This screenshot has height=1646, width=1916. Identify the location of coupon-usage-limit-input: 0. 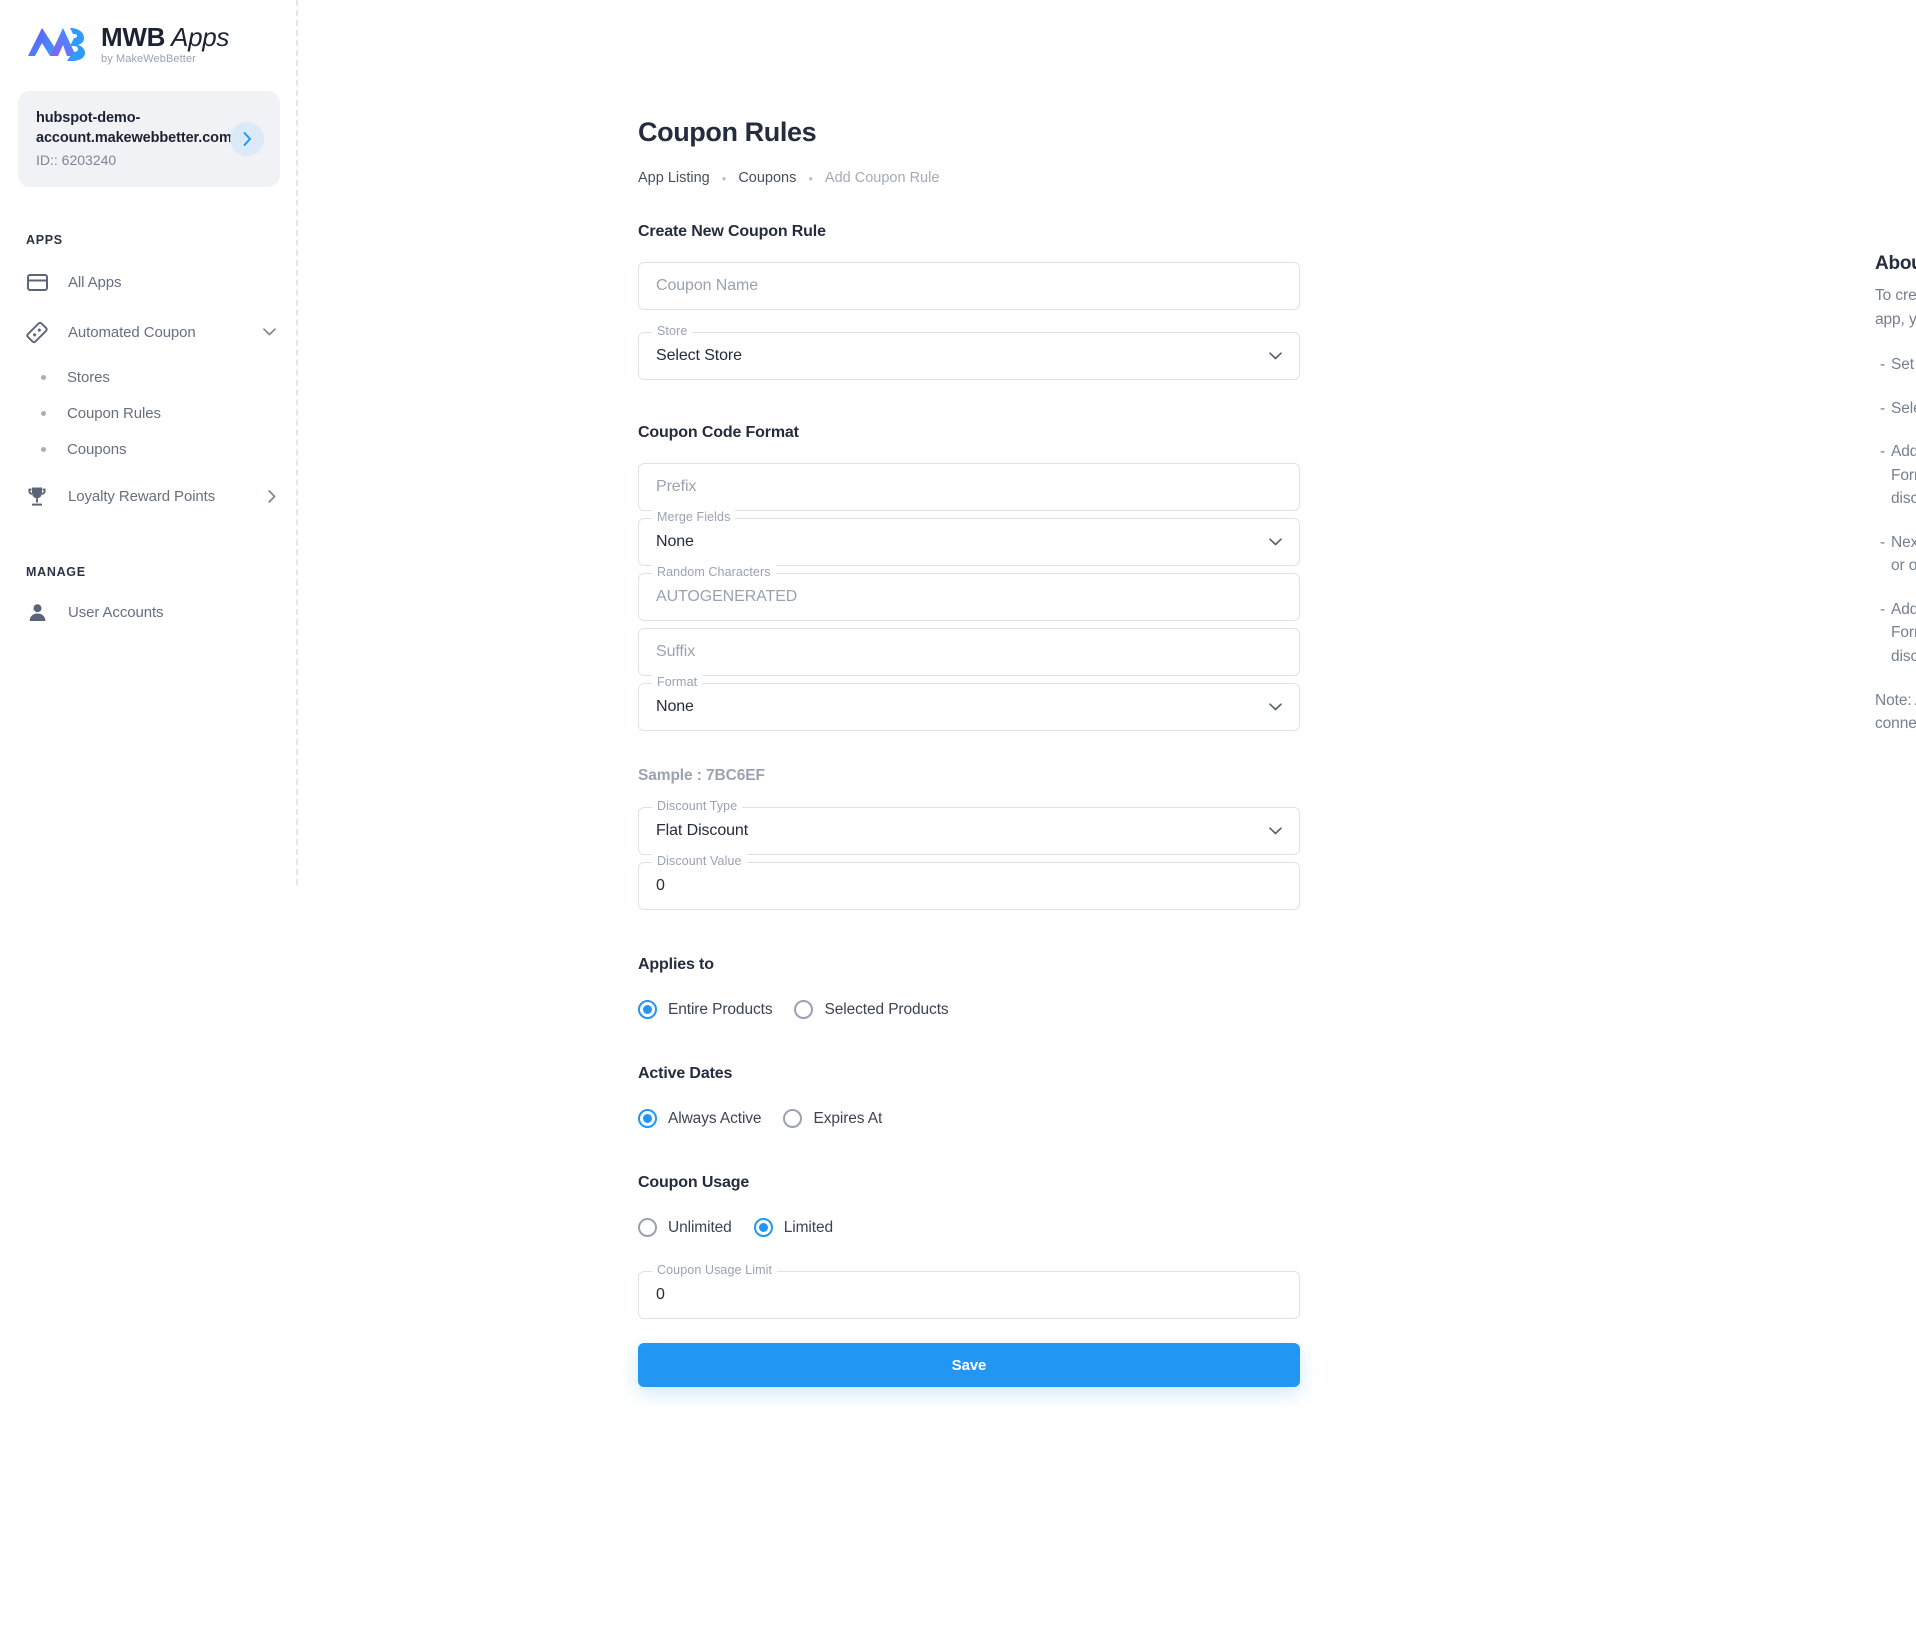
(660, 1294).